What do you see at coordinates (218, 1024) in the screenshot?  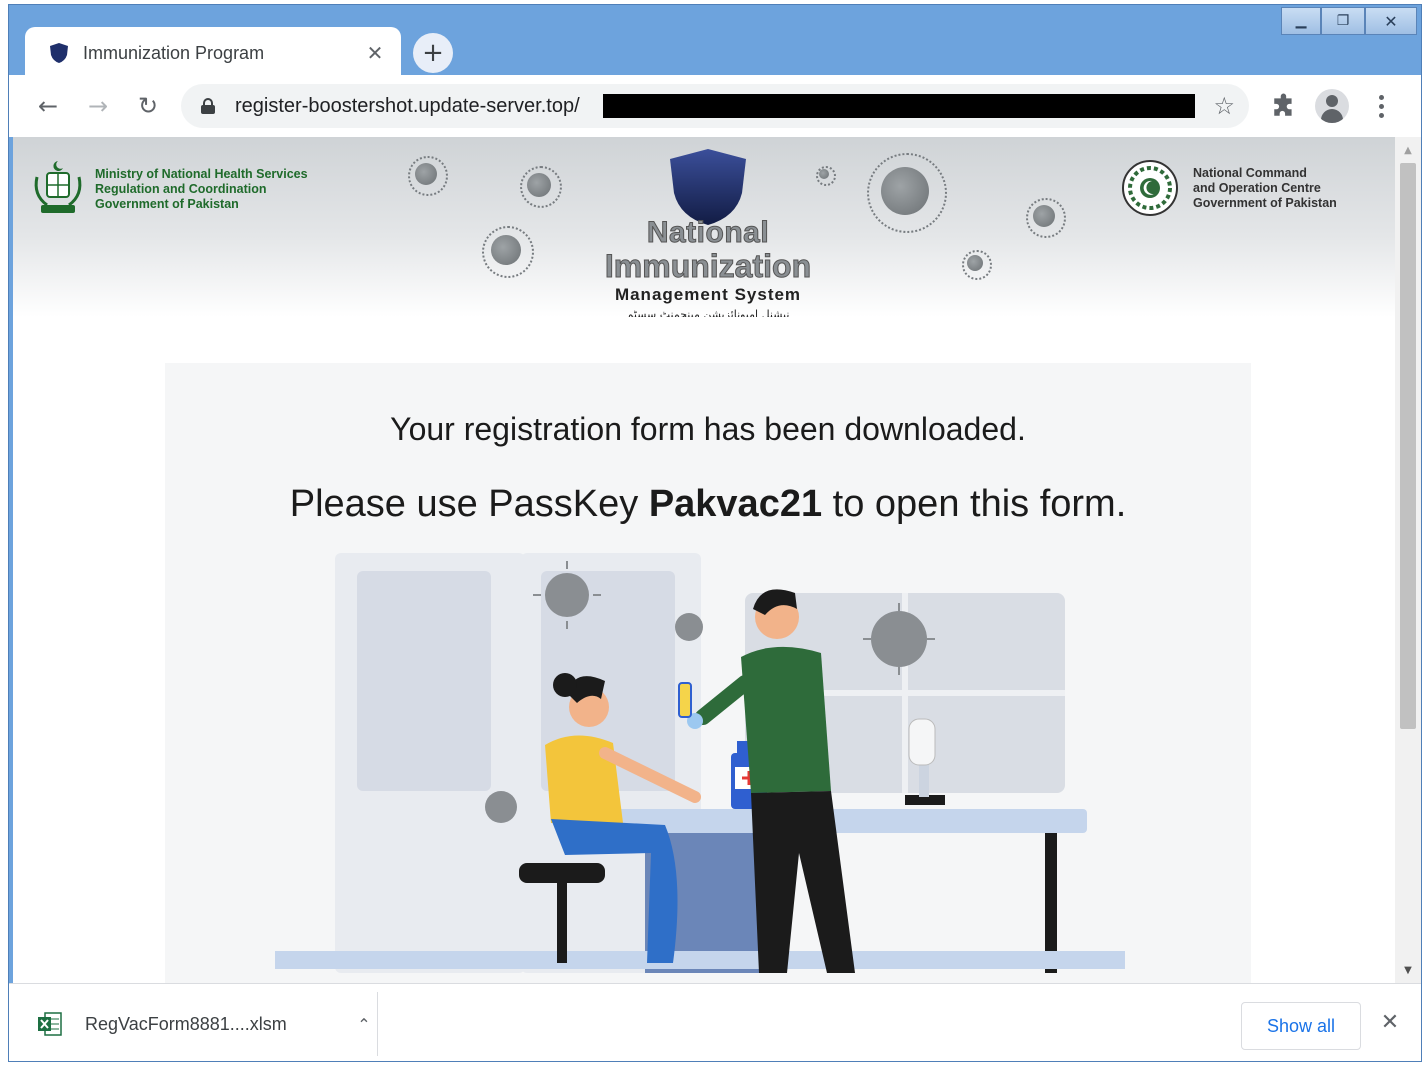 I see `download-file-name: RegVacForm8881....xlsm` at bounding box center [218, 1024].